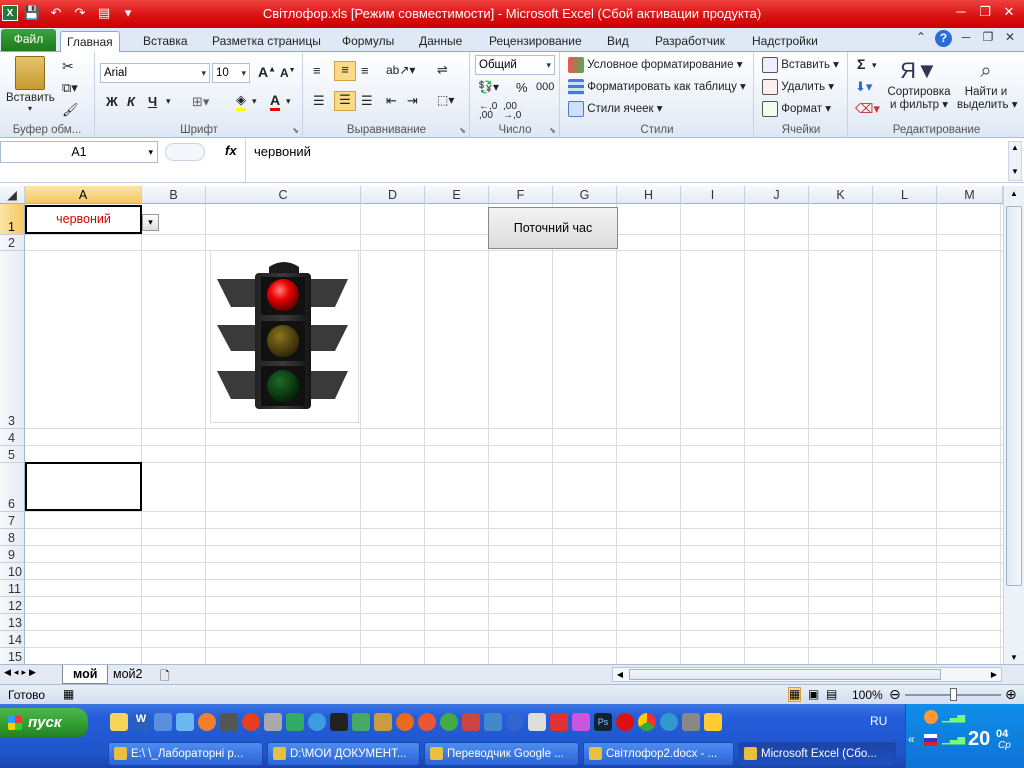 This screenshot has width=1024, height=768. Describe the element at coordinates (12, 437) in the screenshot. I see `row-header-4: 4` at that location.